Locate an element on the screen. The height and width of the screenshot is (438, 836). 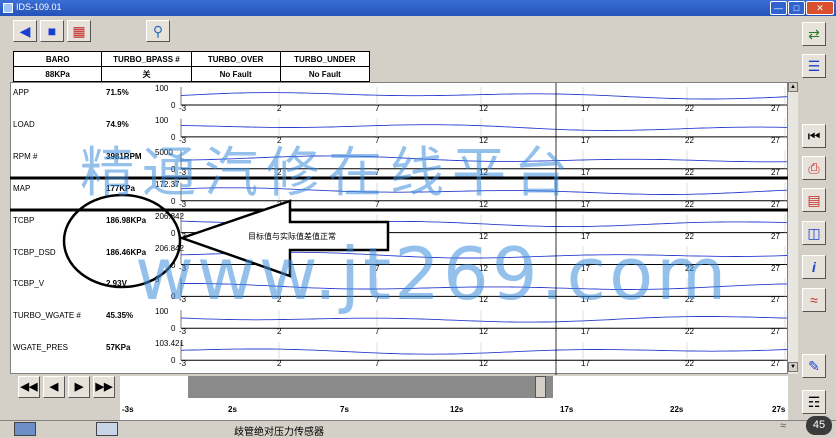
timeline-fill is located at coordinates (370, 387).